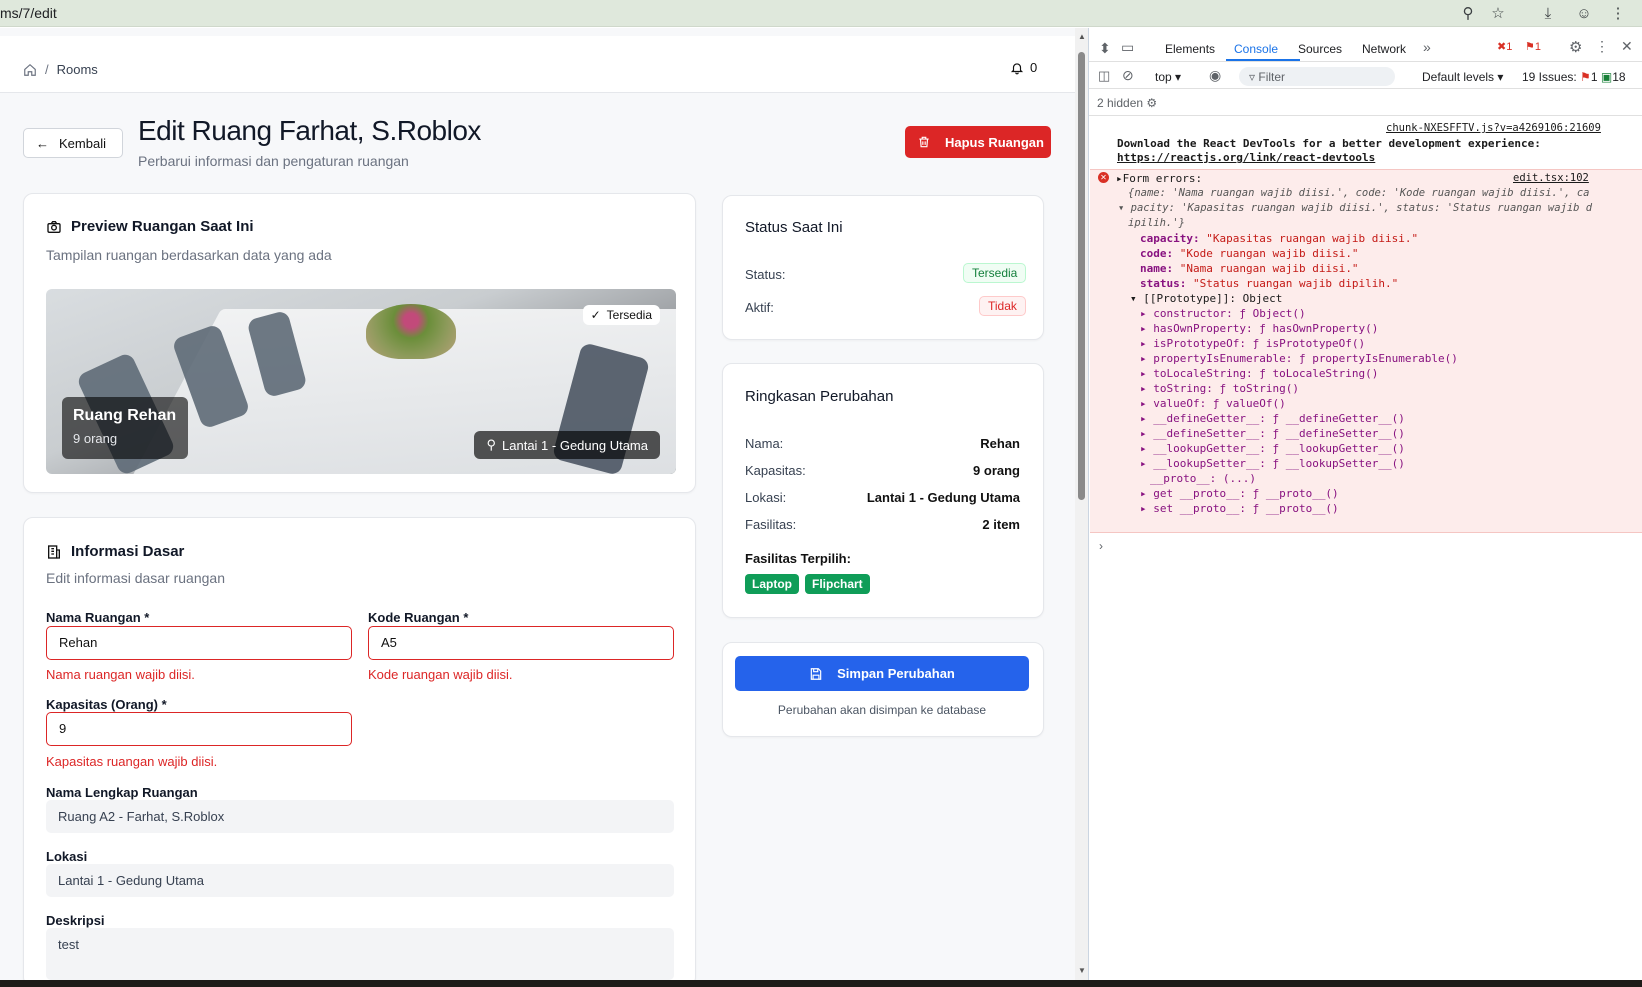 The image size is (1642, 987). I want to click on status-badge: Tersedia, so click(995, 273).